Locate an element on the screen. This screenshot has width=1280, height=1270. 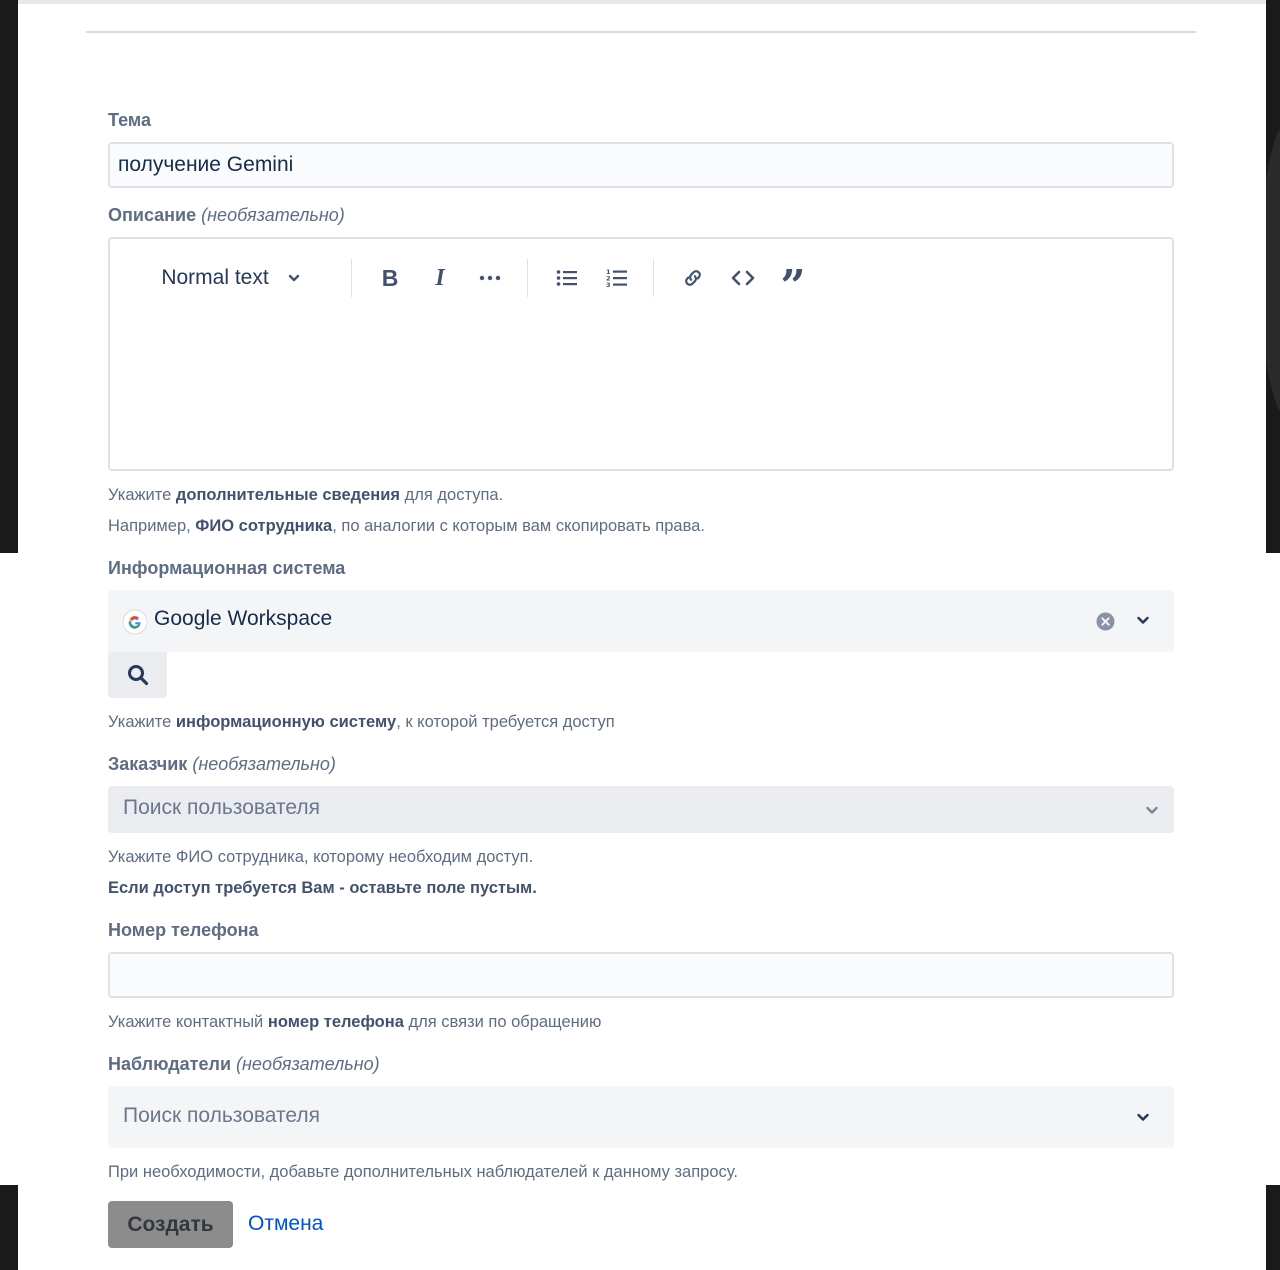
italic-icon: I is located at coordinates (440, 277).